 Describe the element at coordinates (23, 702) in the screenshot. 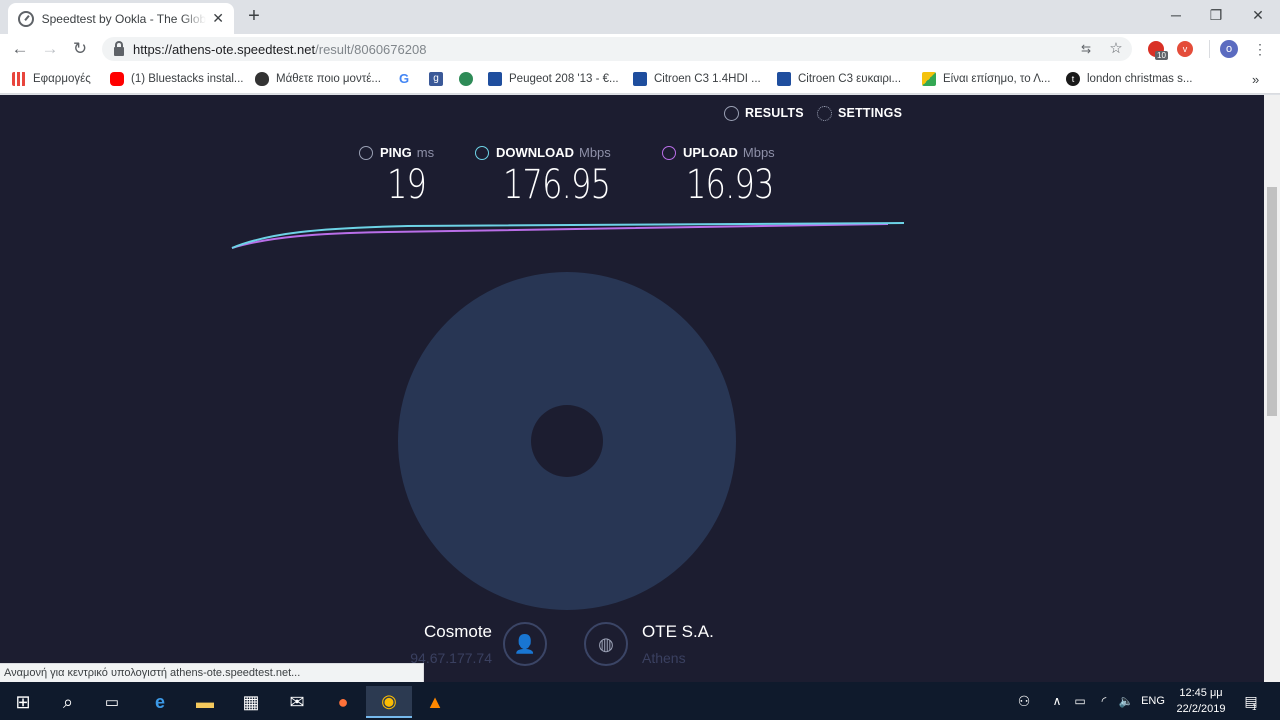

I see `start-button: ⊞` at that location.